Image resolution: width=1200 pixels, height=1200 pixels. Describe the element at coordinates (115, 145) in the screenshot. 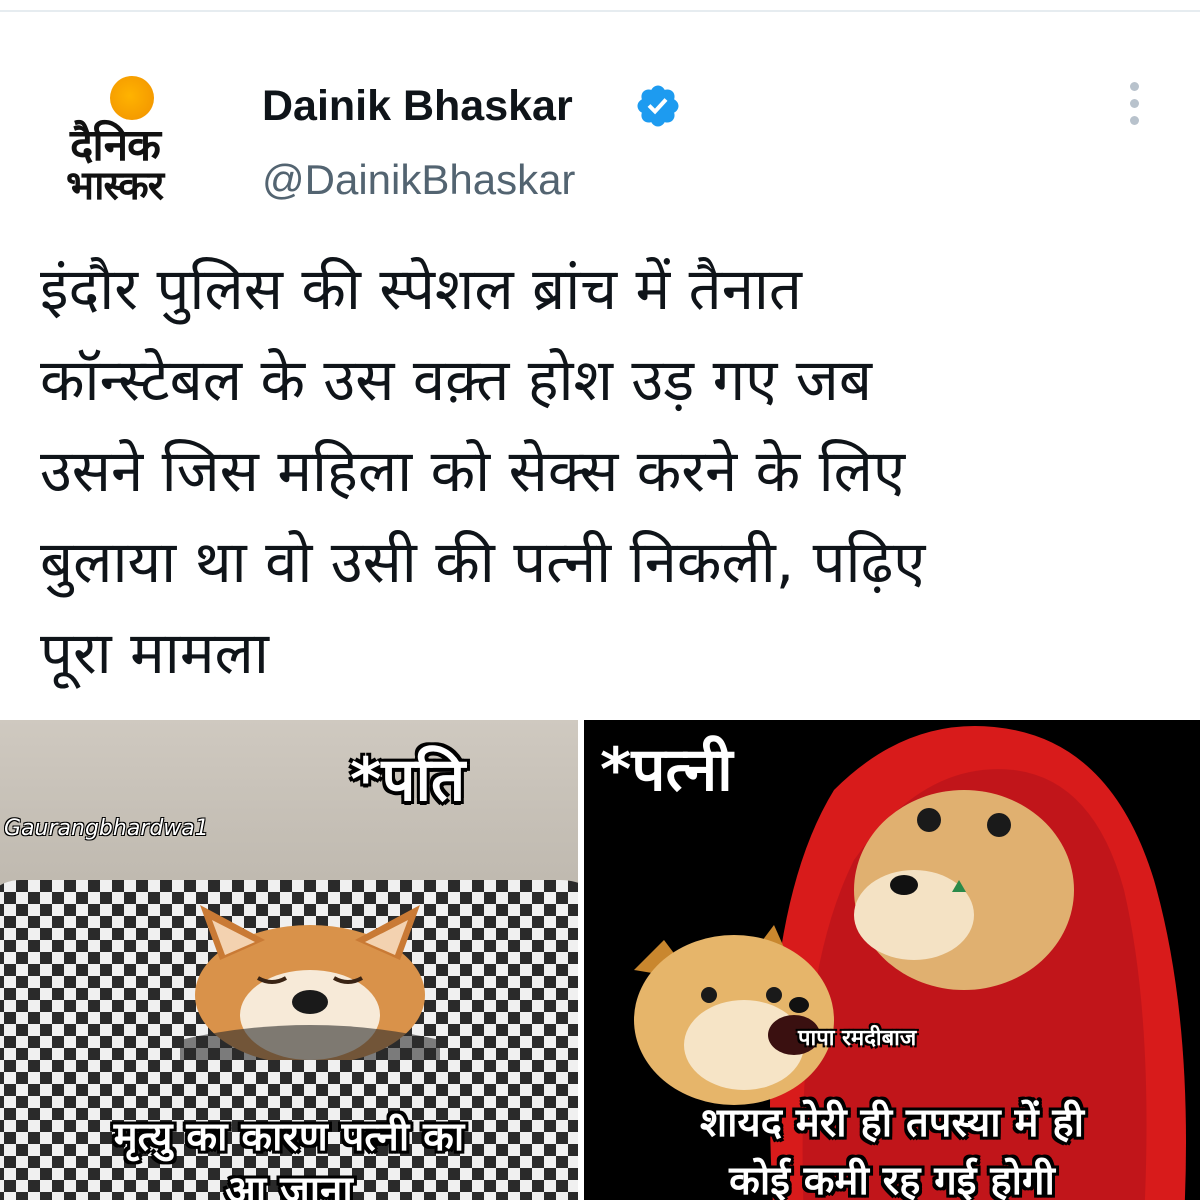

I see `logo-text-line1: दैनिक` at that location.